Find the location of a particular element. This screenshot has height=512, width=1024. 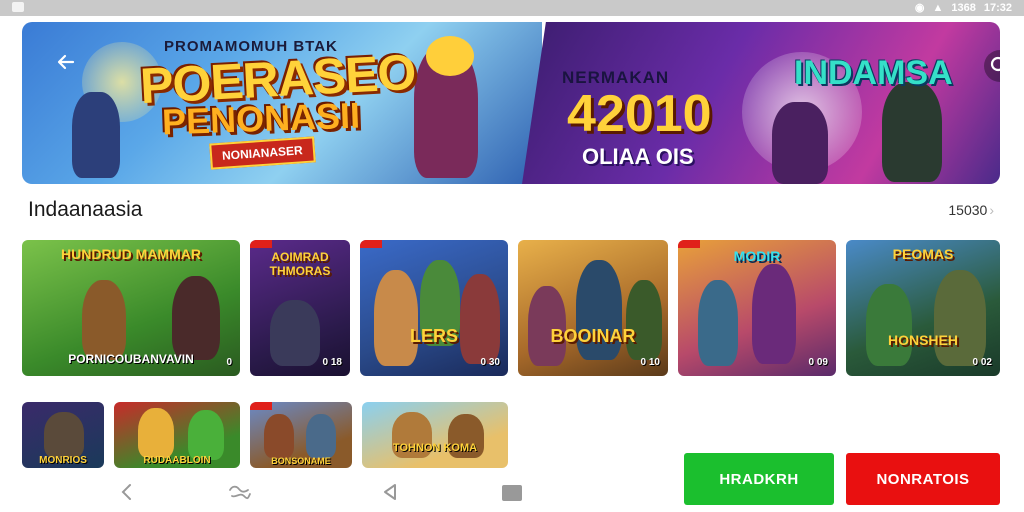

game-card-8: RUDAABLOIN is located at coordinates (177, 435).